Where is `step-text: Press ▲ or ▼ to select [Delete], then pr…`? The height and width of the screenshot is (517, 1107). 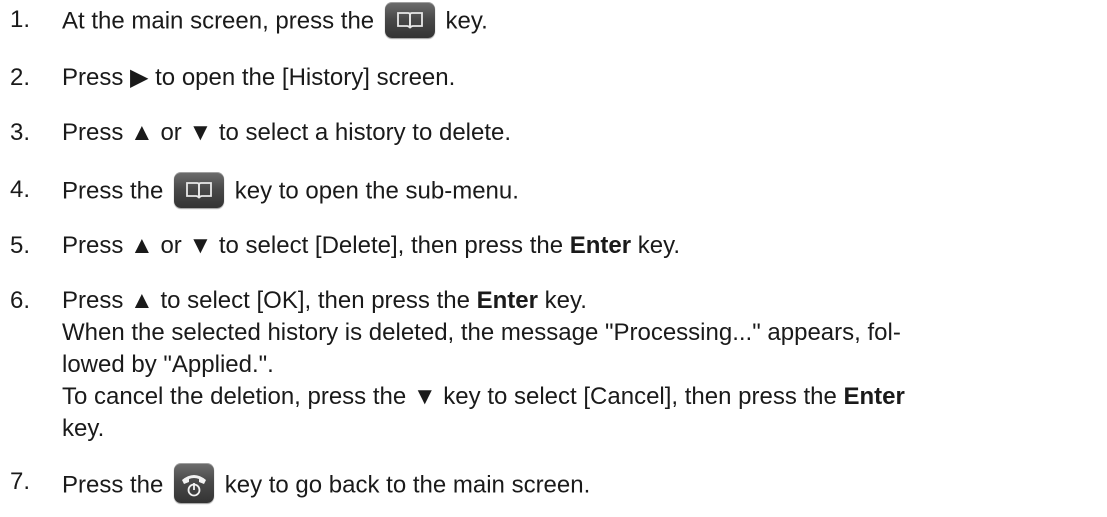
step-text: Press ▲ or ▼ to select [Delete], then pr… is located at coordinates (313, 245).